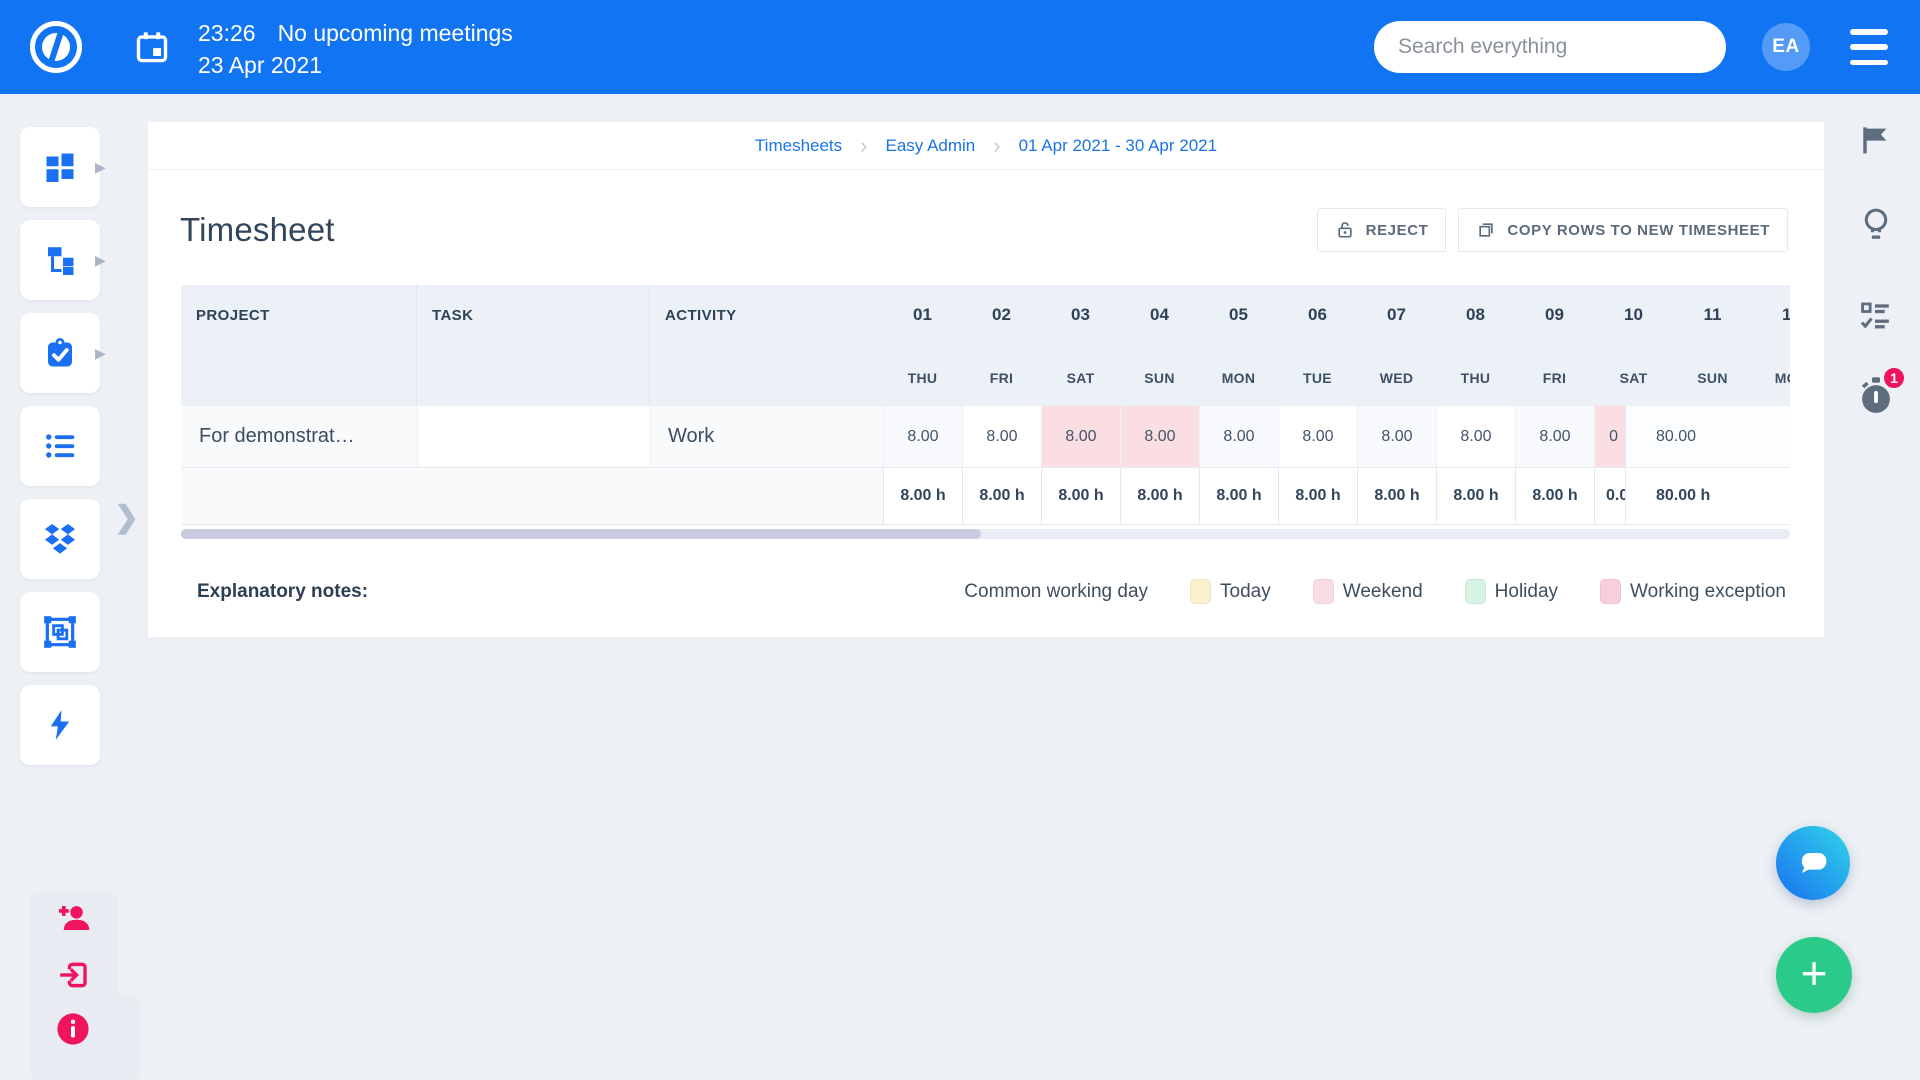  What do you see at coordinates (56, 47) in the screenshot?
I see `app-logo-icon` at bounding box center [56, 47].